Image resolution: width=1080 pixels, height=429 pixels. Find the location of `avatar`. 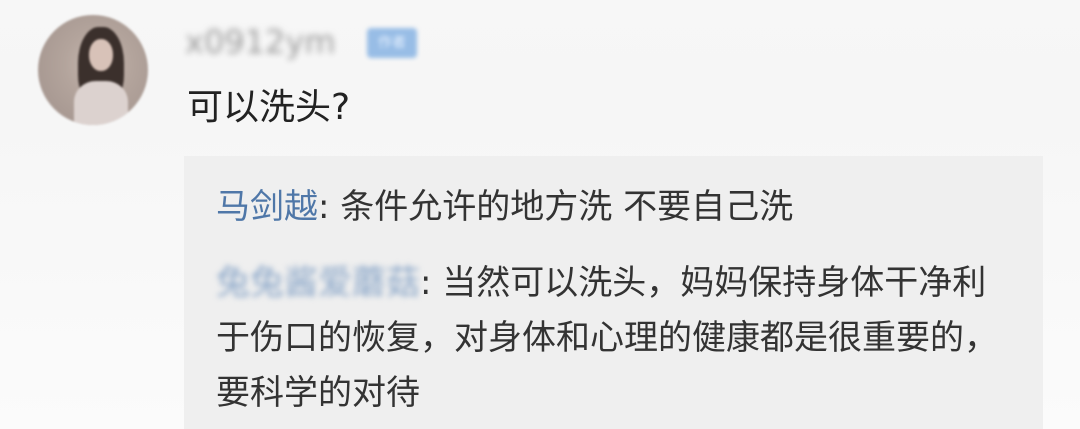

avatar is located at coordinates (93, 70).